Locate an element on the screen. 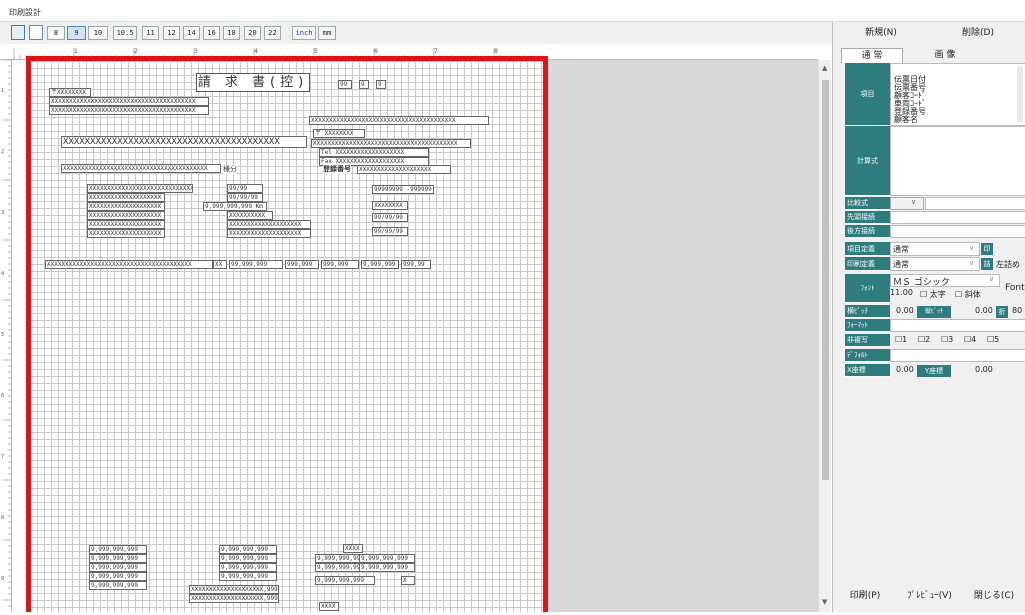 The width and height of the screenshot is (1025, 615). unit-mm-button: mm is located at coordinates (327, 33).